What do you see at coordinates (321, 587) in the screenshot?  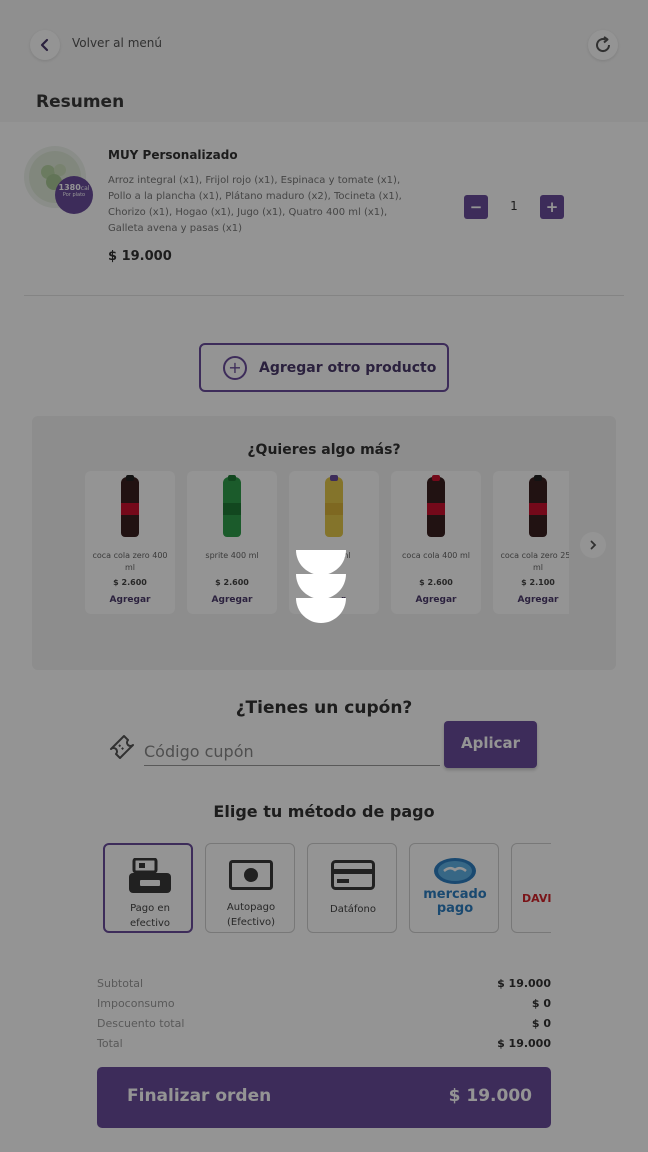 I see `loading-spinner-icon` at bounding box center [321, 587].